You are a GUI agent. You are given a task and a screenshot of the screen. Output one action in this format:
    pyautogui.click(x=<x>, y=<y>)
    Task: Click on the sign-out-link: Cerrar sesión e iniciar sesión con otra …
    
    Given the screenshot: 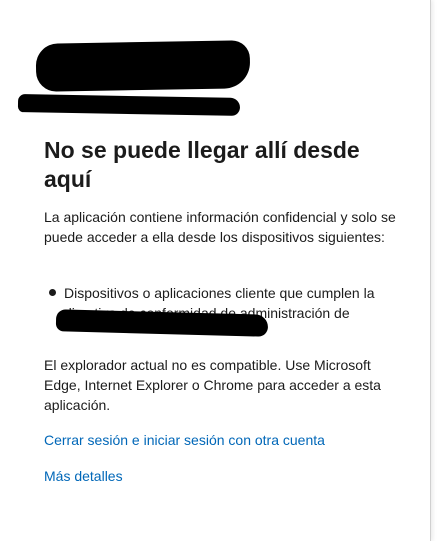 What is the action you would take?
    pyautogui.click(x=184, y=440)
    